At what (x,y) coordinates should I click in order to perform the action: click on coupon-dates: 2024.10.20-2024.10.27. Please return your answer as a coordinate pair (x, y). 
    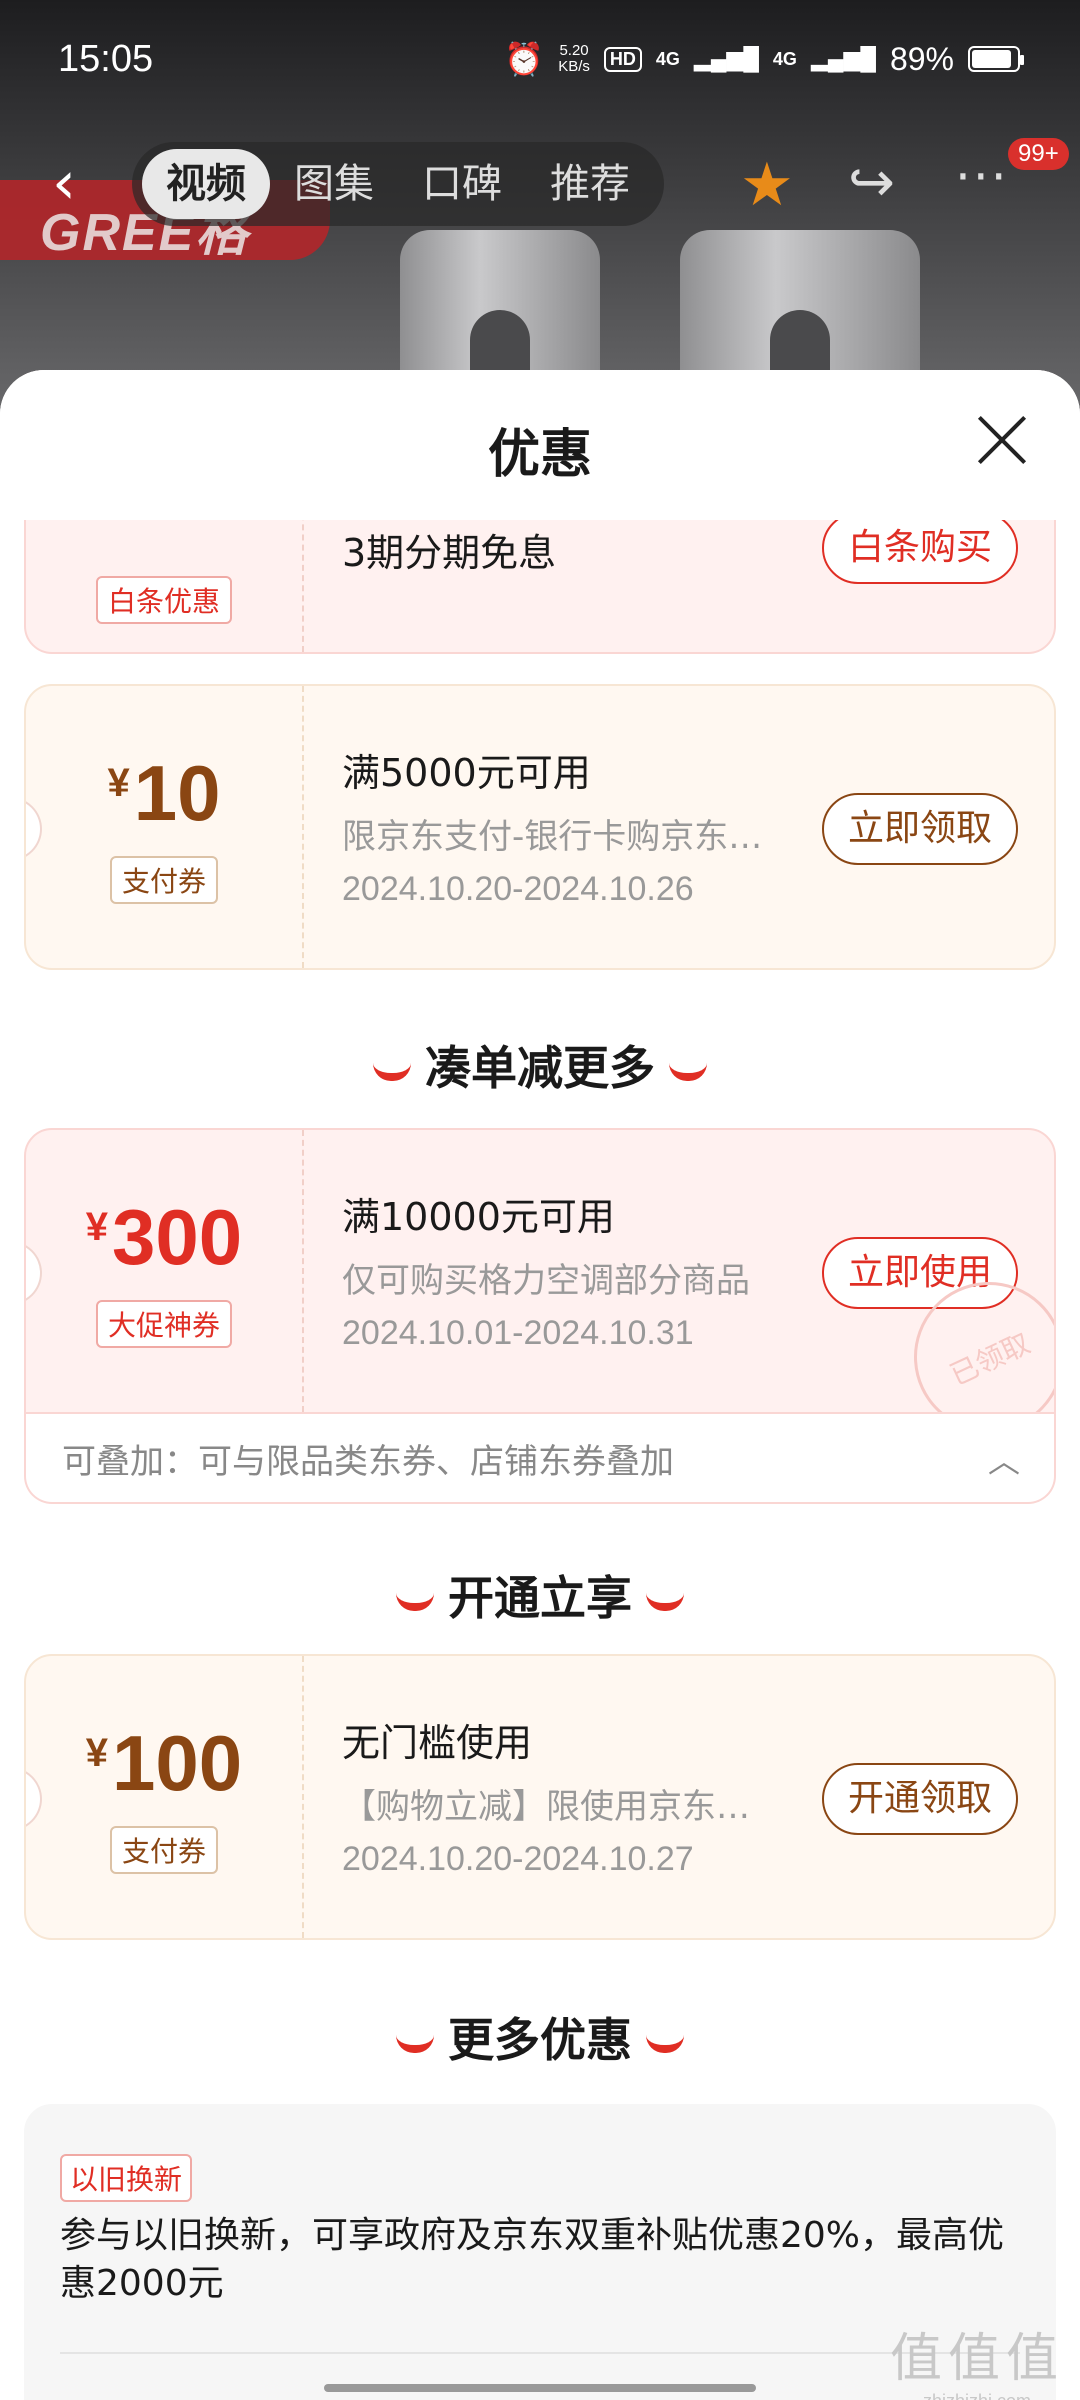
    Looking at the image, I should click on (518, 1859).